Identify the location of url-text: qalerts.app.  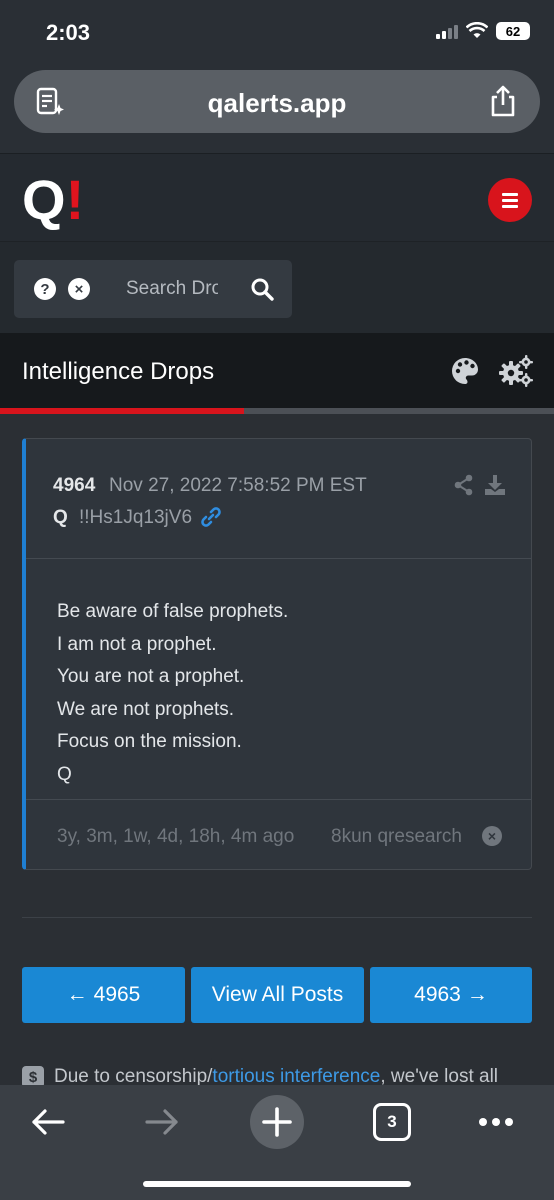
(277, 103).